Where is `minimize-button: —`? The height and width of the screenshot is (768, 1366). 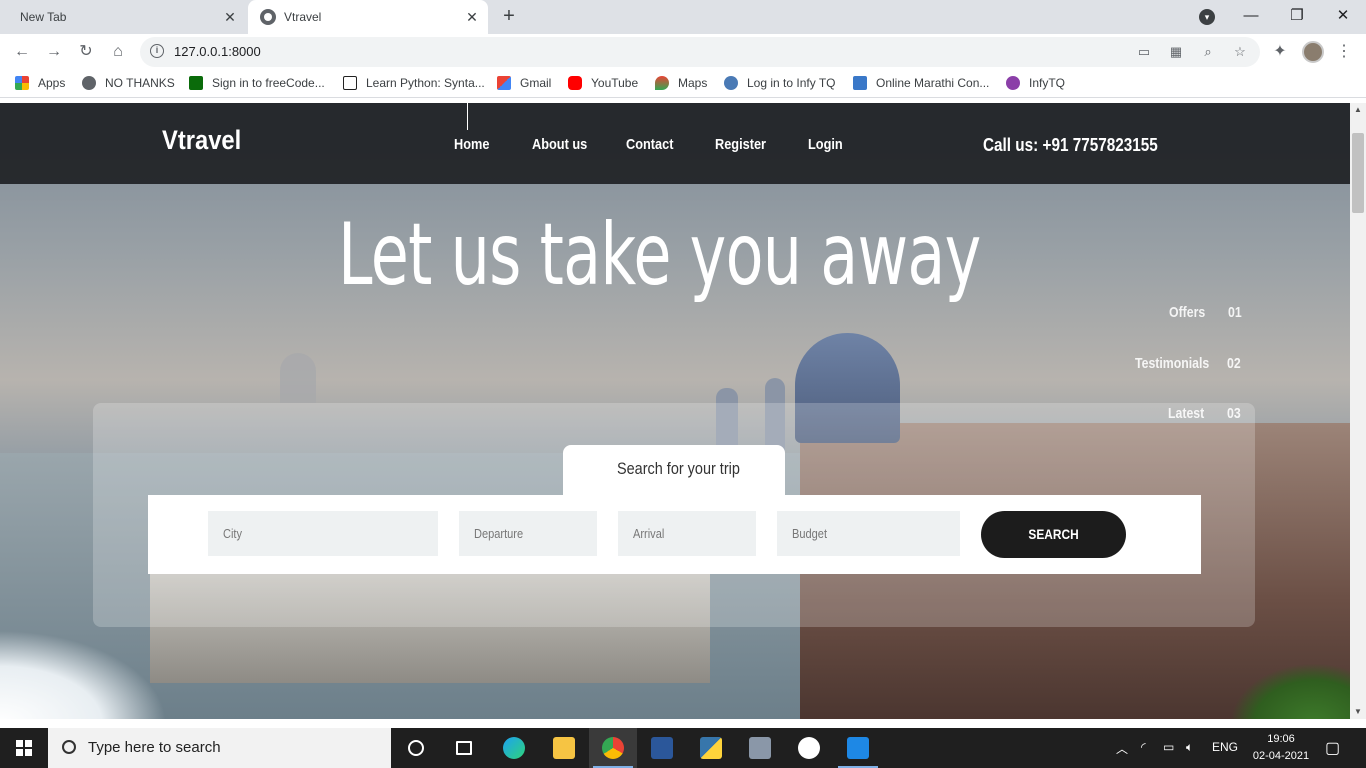
minimize-button: — is located at coordinates (1251, 17).